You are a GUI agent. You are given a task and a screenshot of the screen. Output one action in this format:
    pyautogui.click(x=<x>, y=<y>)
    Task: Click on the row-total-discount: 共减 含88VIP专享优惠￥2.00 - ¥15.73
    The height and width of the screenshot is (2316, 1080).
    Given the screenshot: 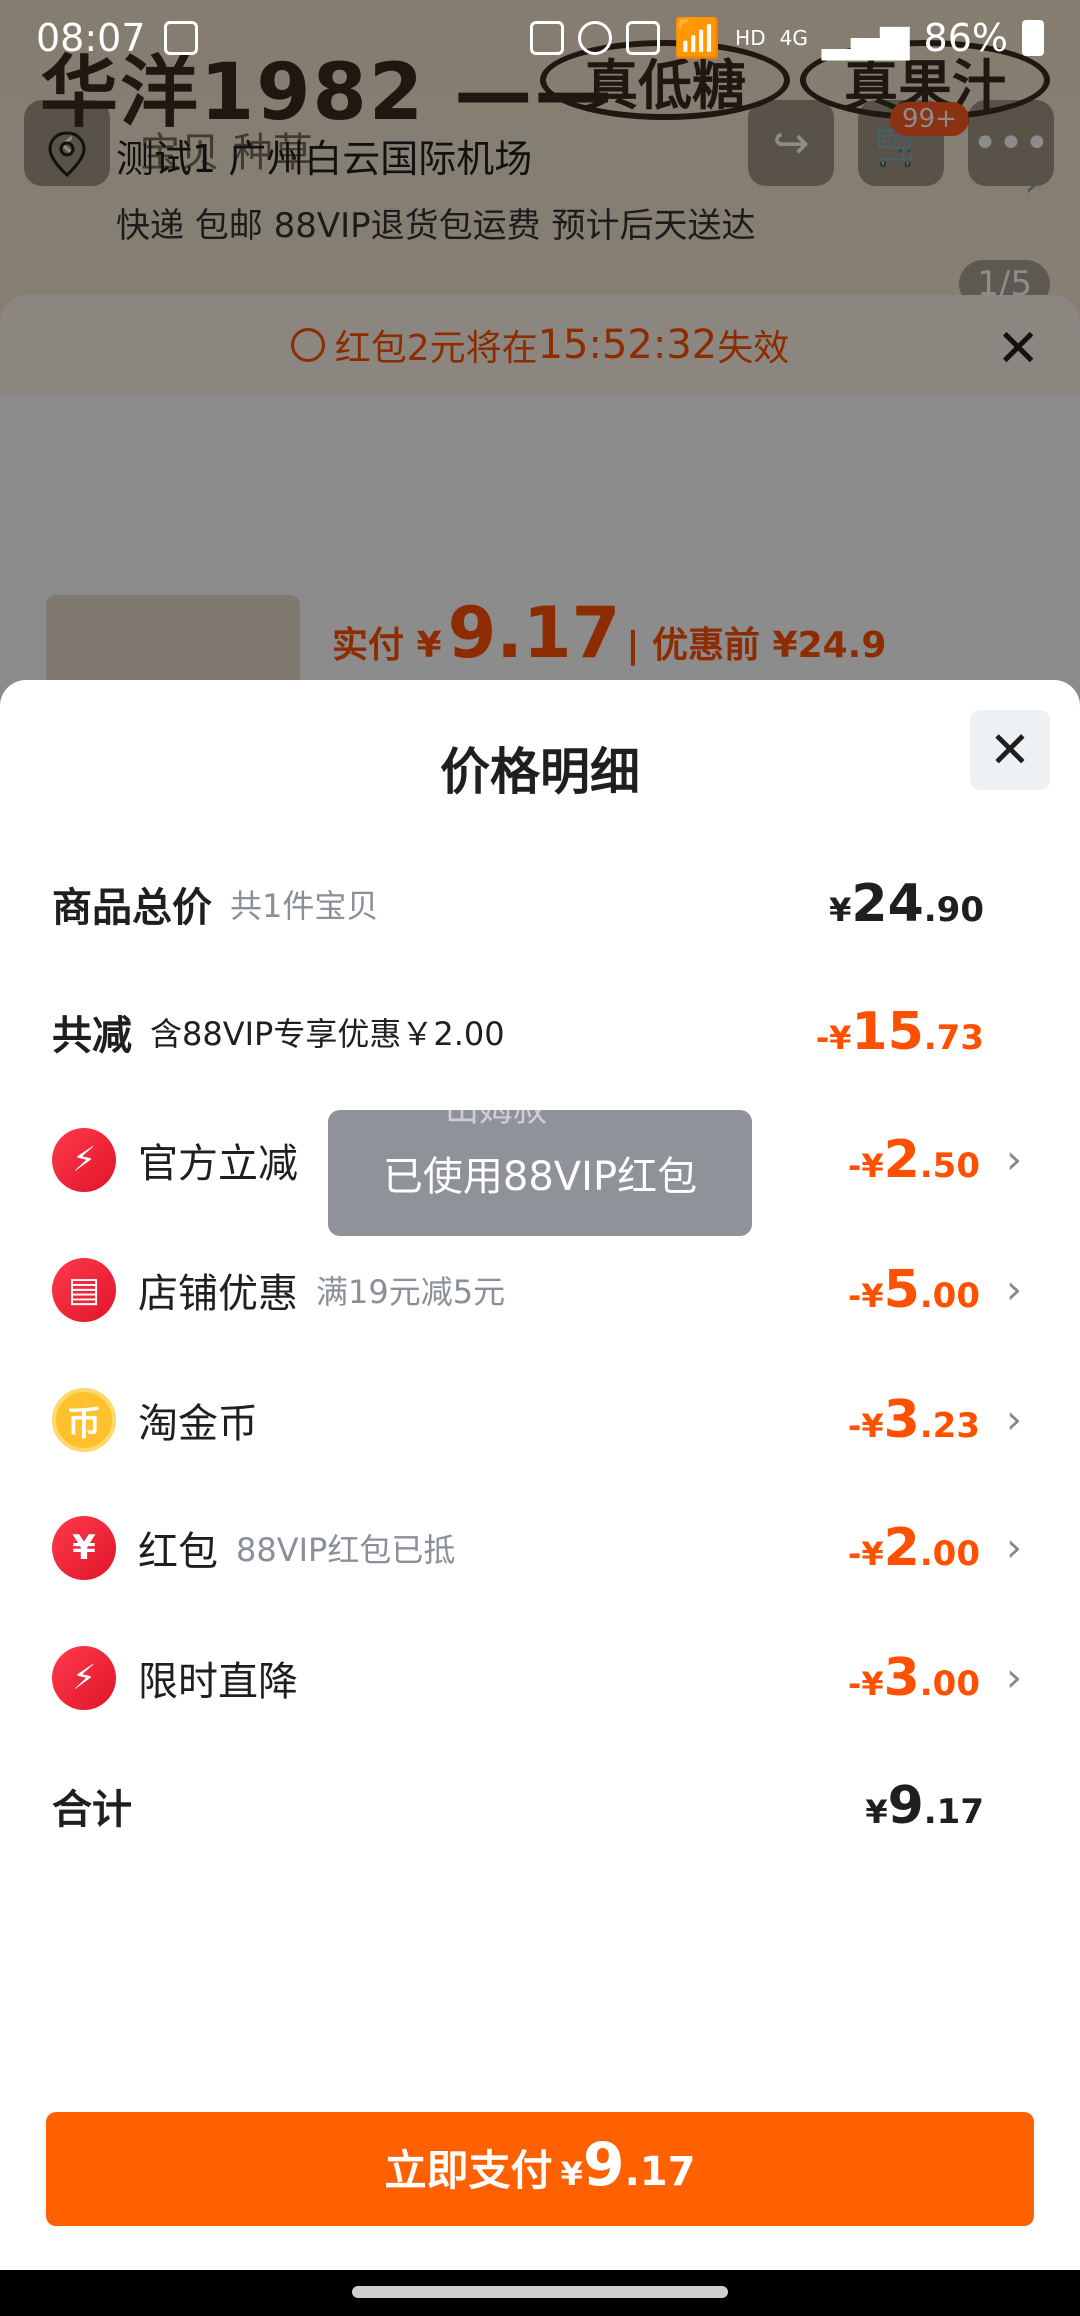 What is the action you would take?
    pyautogui.click(x=540, y=1032)
    